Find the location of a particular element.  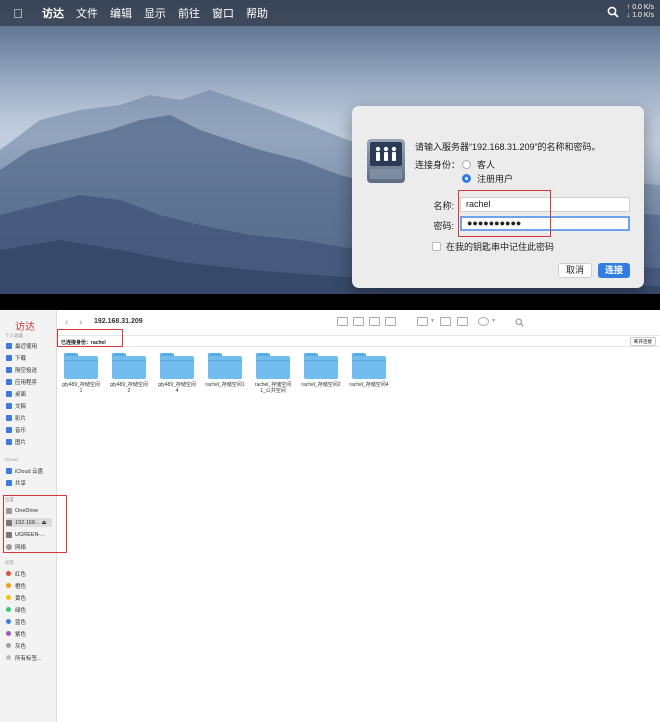

menu-app-name: 访达 is located at coordinates (53, 13).